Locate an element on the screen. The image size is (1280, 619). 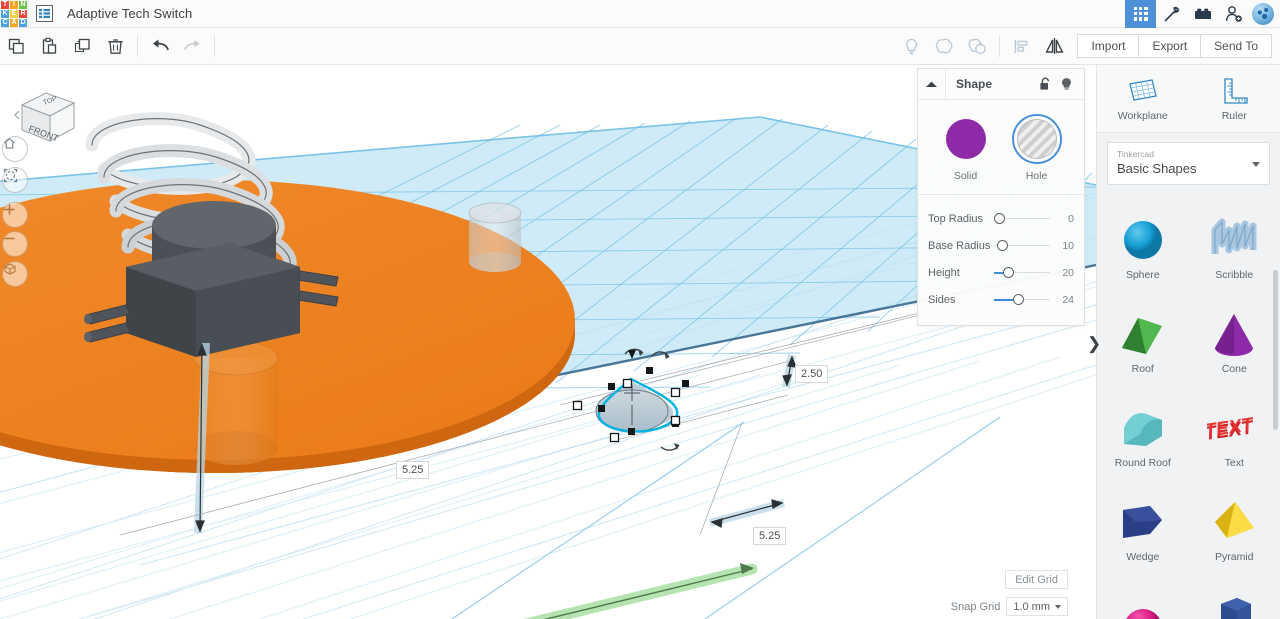
ruler-tool: Ruler is located at coordinates (1234, 98).